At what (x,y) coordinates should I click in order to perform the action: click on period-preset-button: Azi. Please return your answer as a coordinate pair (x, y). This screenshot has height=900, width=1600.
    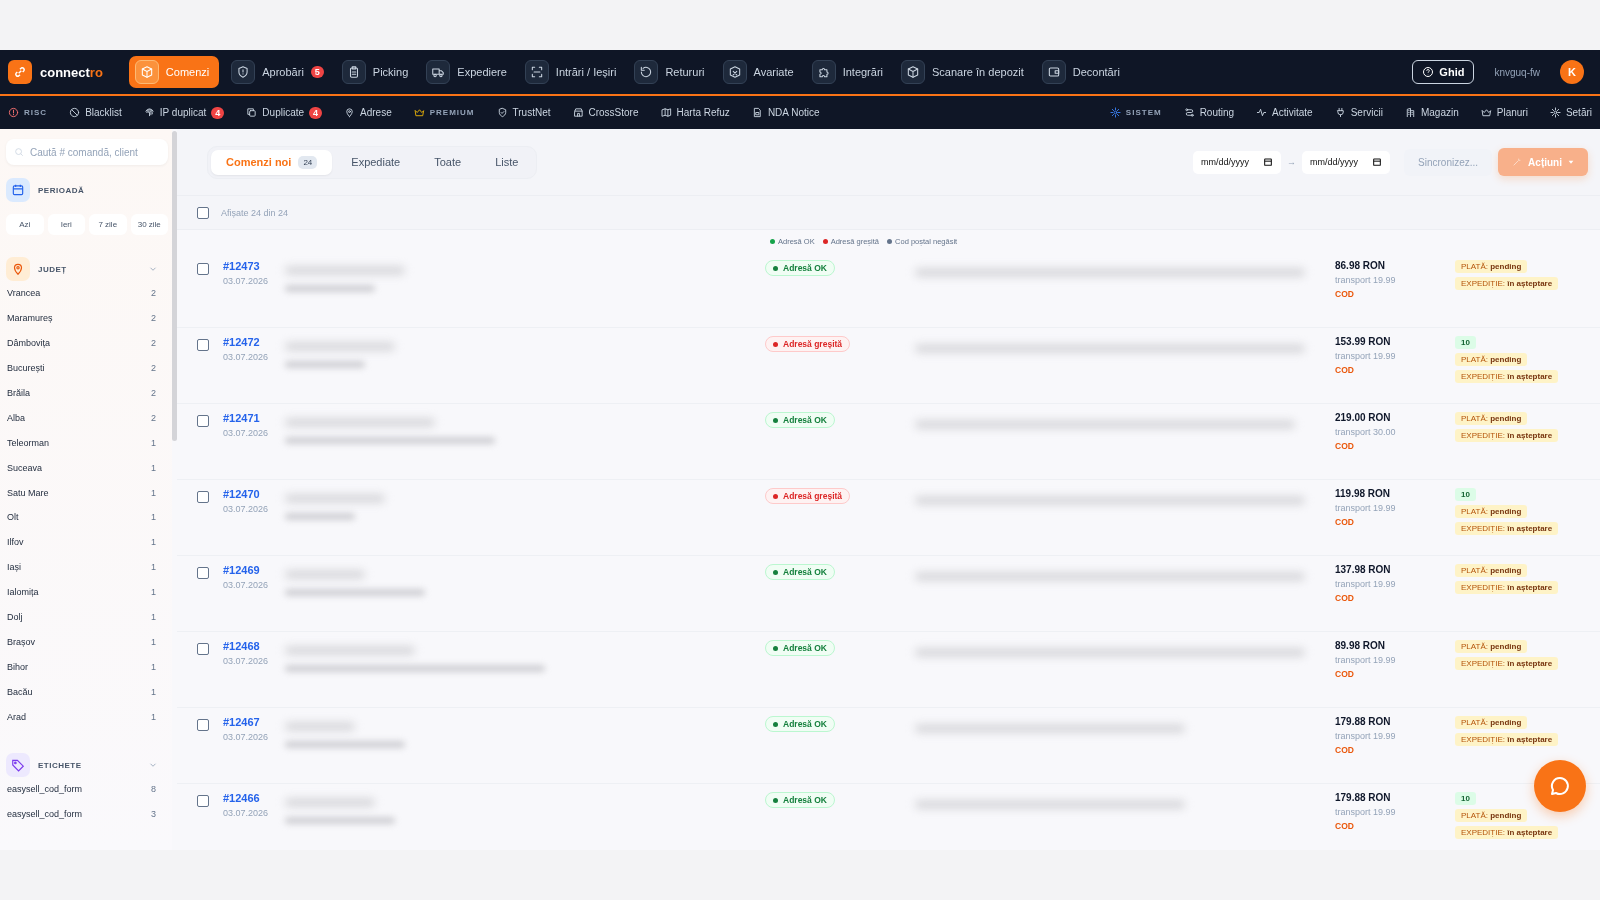
    Looking at the image, I should click on (25, 224).